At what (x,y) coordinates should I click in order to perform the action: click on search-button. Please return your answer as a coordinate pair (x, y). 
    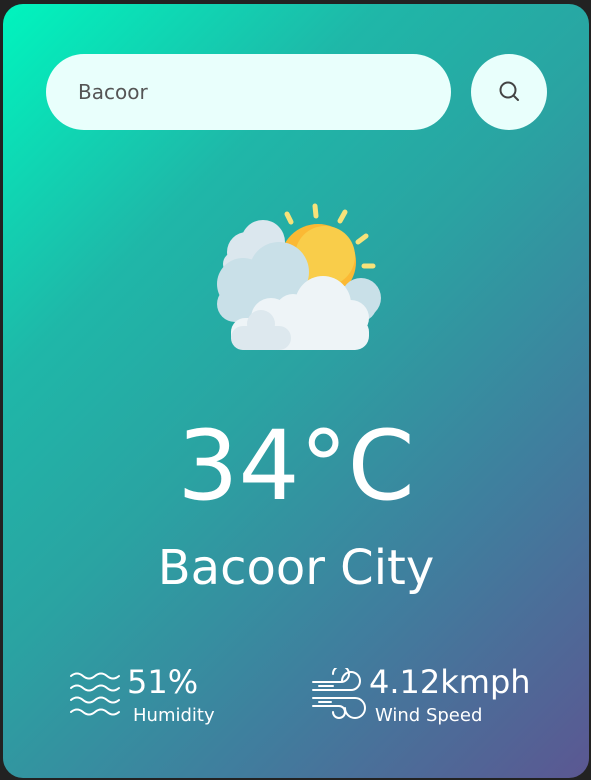
    Looking at the image, I should click on (509, 92).